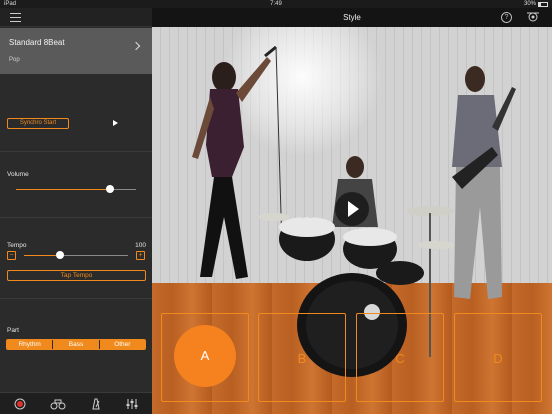 Image resolution: width=552 pixels, height=414 pixels. Describe the element at coordinates (205, 356) in the screenshot. I see `pad-a-active-indicator: A` at that location.